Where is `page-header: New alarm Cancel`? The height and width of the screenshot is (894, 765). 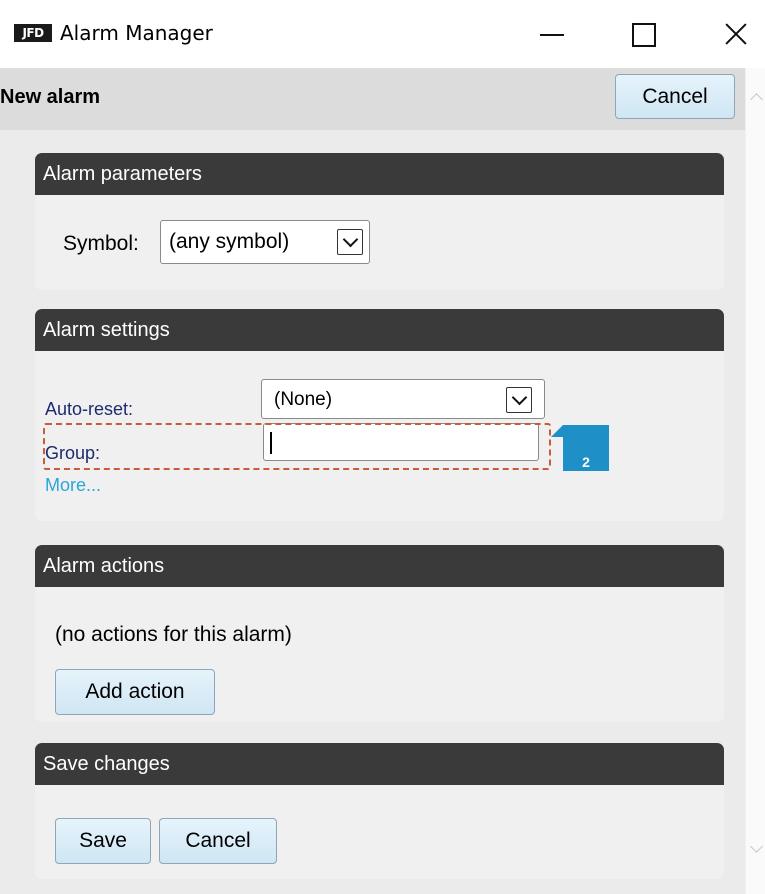 page-header: New alarm Cancel is located at coordinates (372, 99).